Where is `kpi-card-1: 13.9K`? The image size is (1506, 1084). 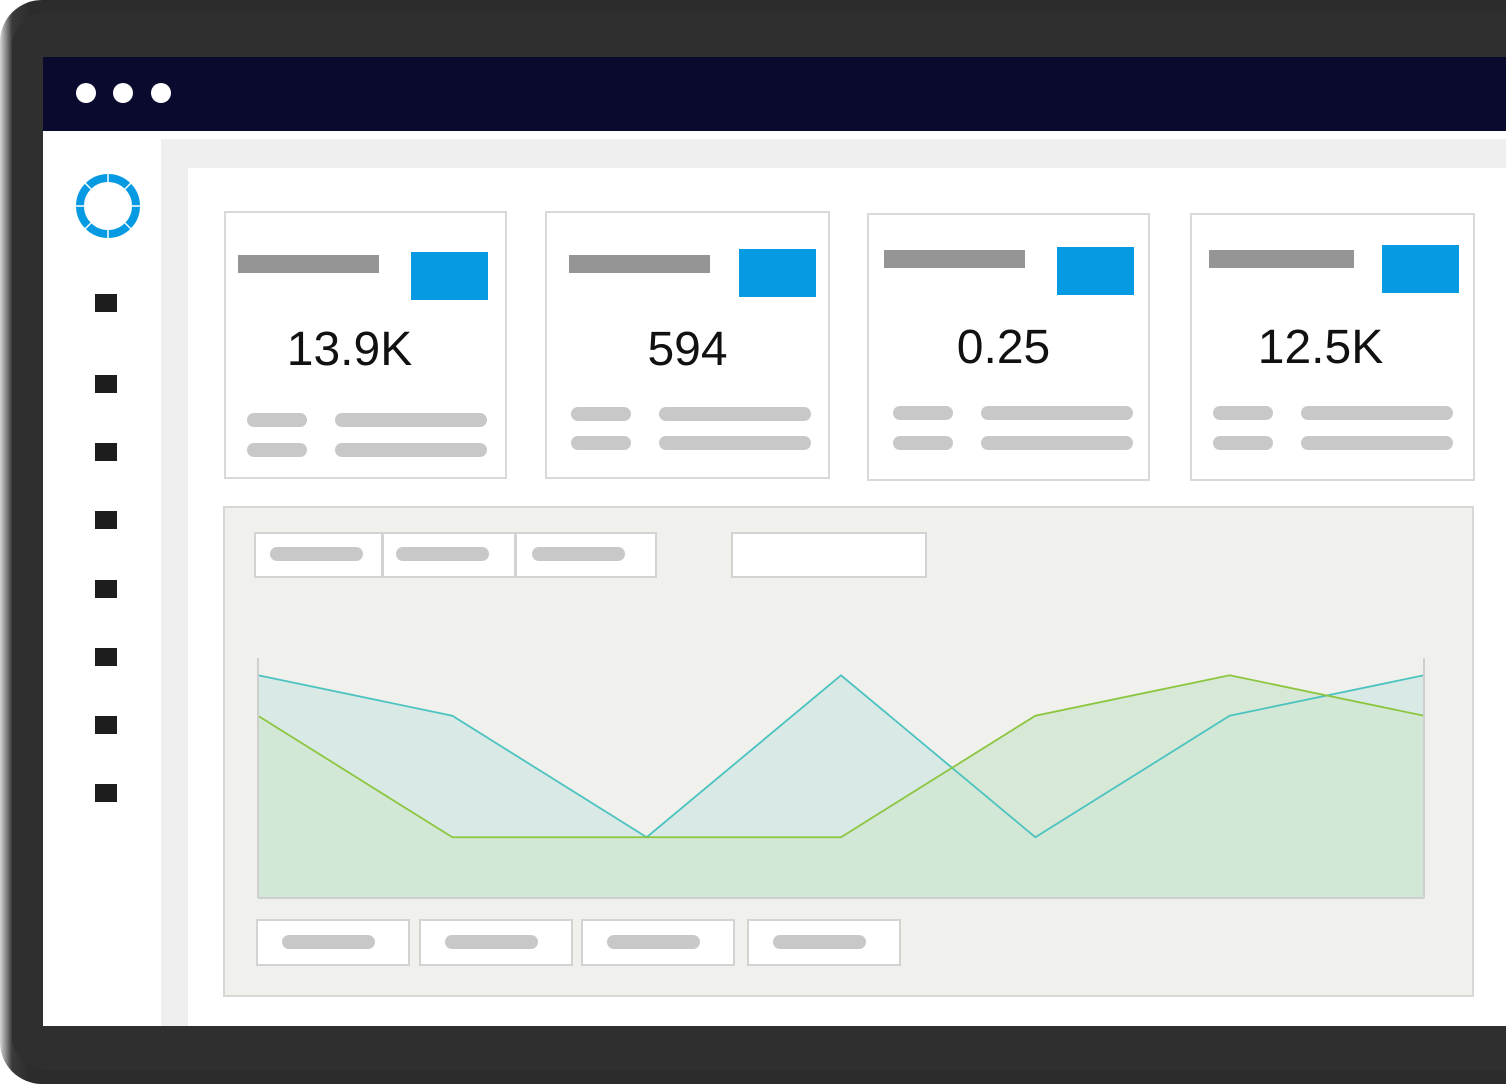 kpi-card-1: 13.9K is located at coordinates (365, 345).